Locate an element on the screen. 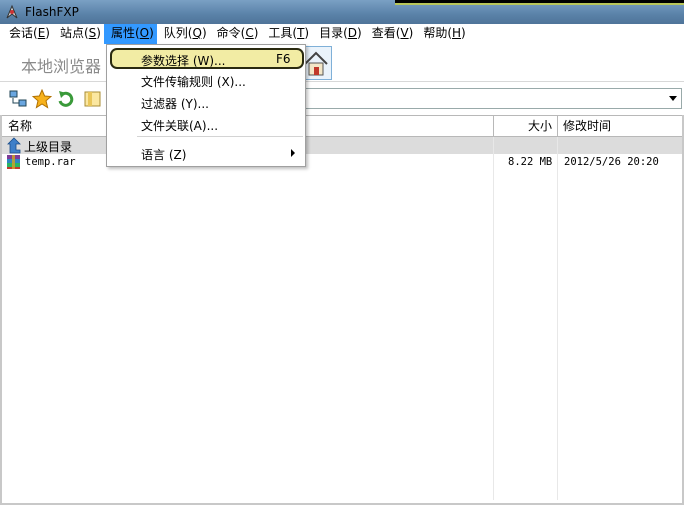  favorites-star-icon is located at coordinates (42, 99).